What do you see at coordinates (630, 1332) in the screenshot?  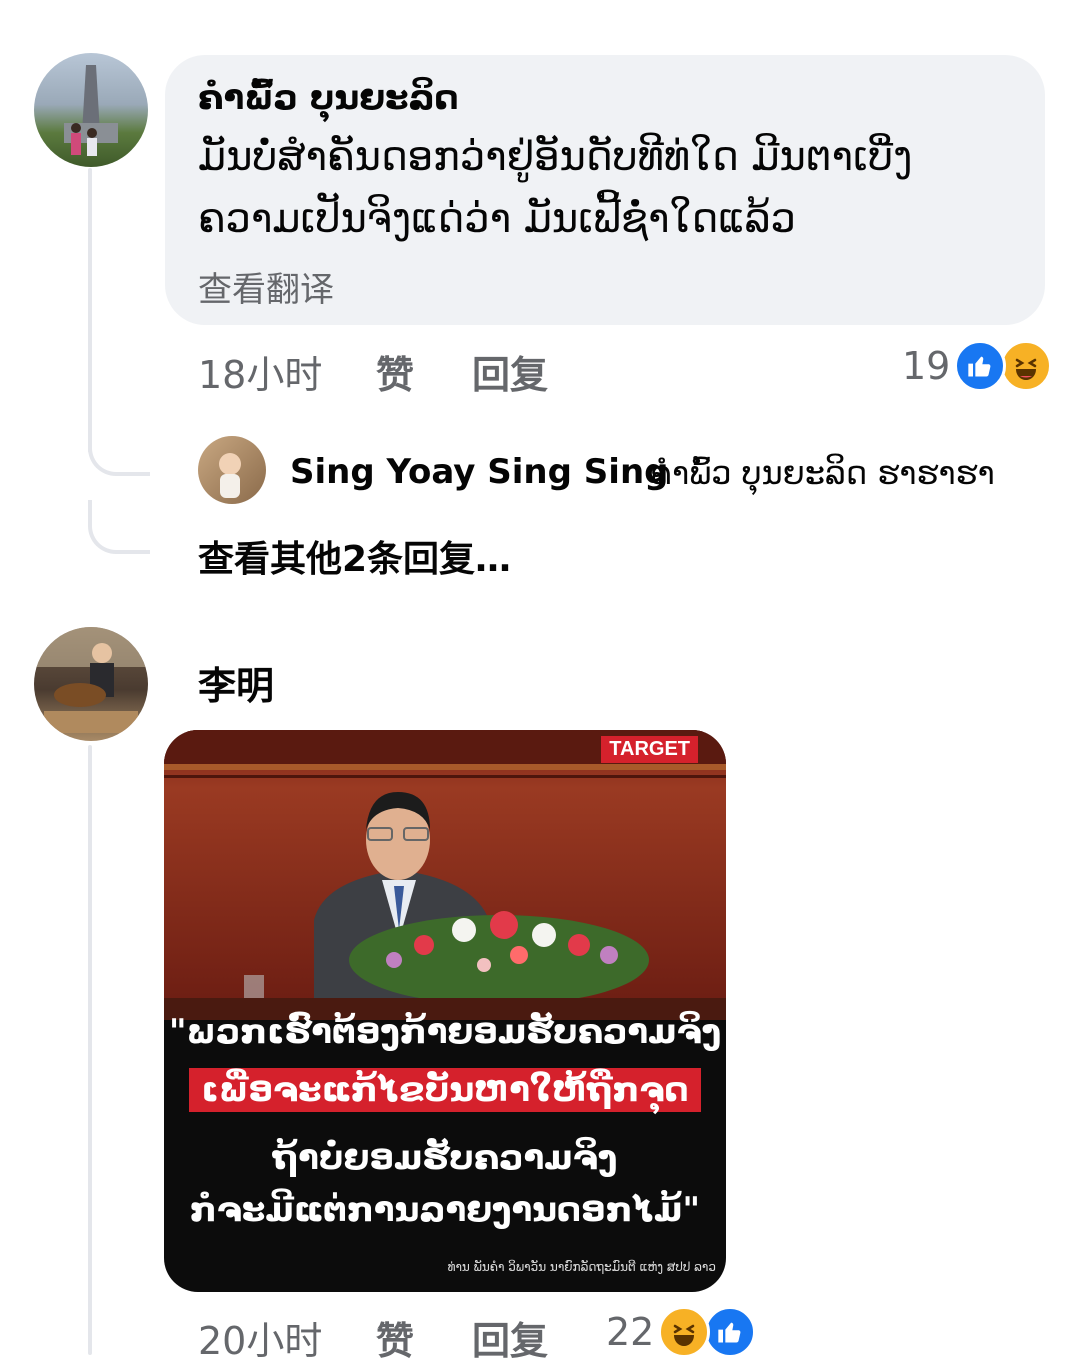 I see `reaction-count: 22` at bounding box center [630, 1332].